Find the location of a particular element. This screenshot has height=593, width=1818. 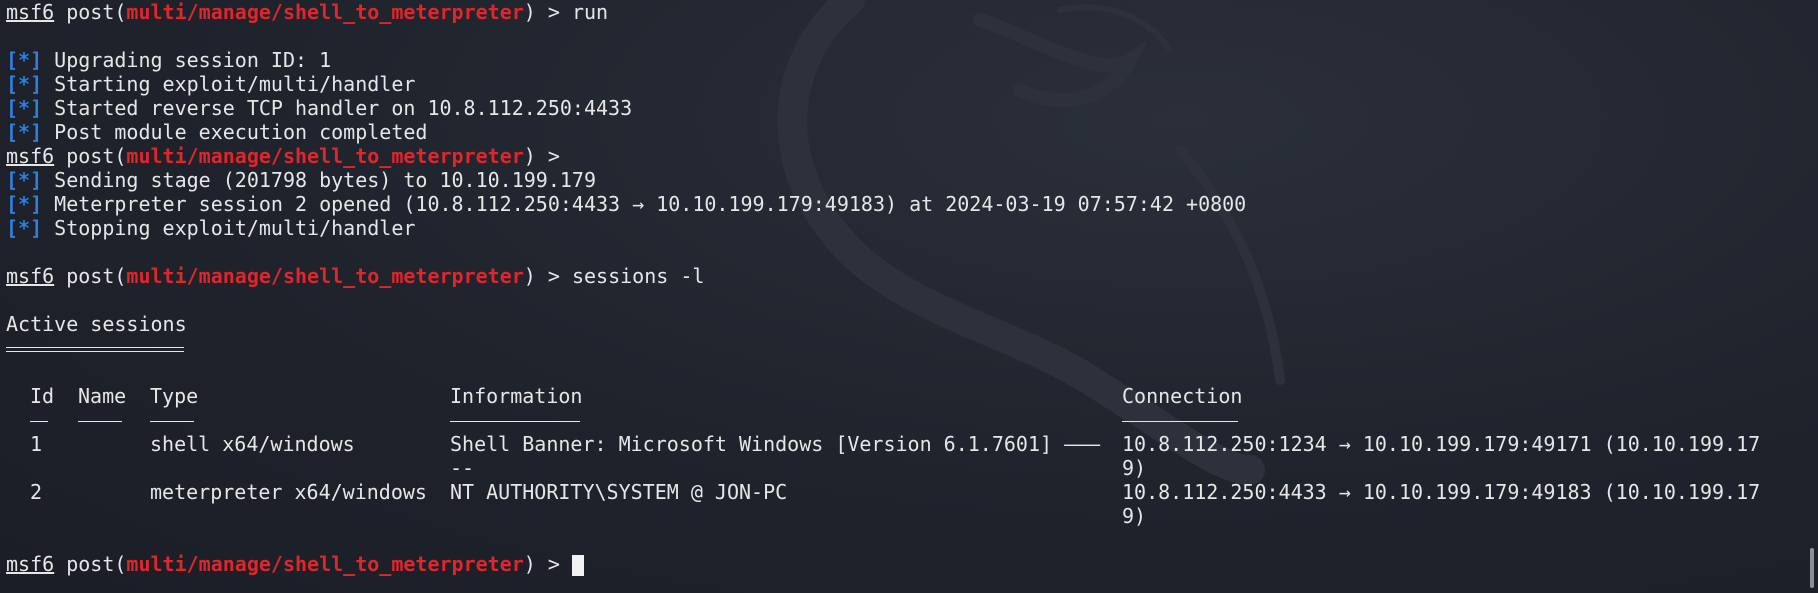

header-type: Type is located at coordinates (174, 396).